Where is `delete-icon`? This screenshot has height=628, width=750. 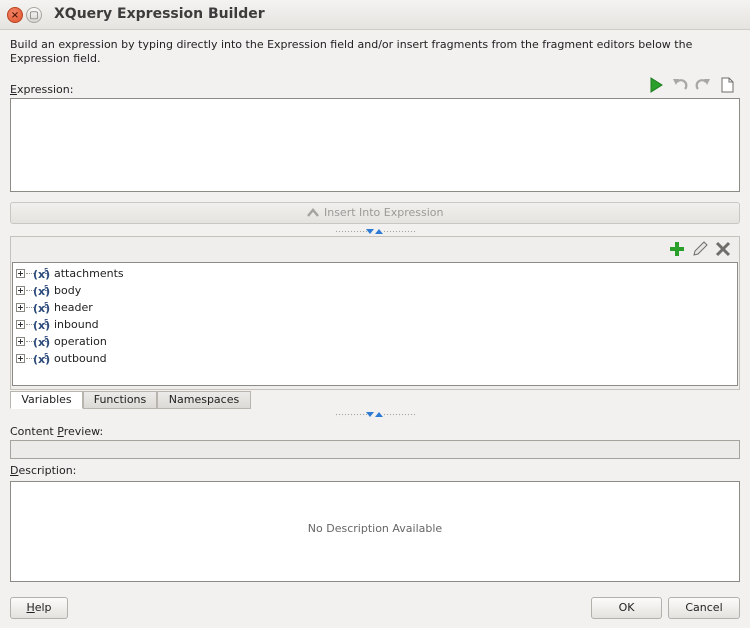 delete-icon is located at coordinates (723, 249).